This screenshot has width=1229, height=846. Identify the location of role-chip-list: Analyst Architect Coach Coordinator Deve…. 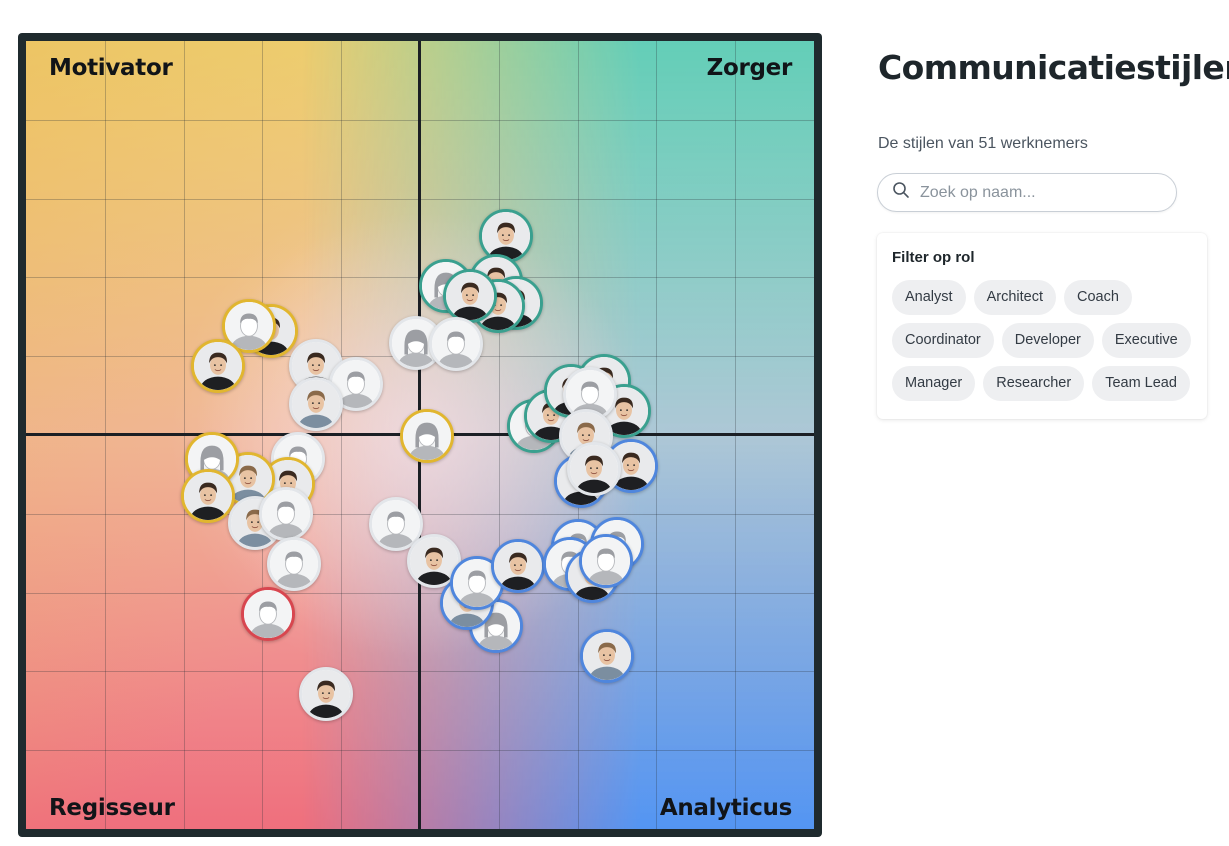
(1042, 340).